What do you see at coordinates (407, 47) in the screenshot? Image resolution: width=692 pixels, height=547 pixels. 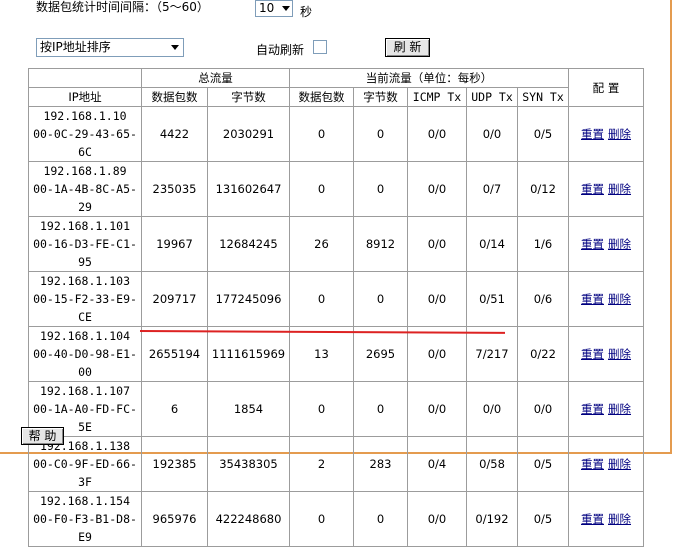 I see `refresh-button: 刷 新` at bounding box center [407, 47].